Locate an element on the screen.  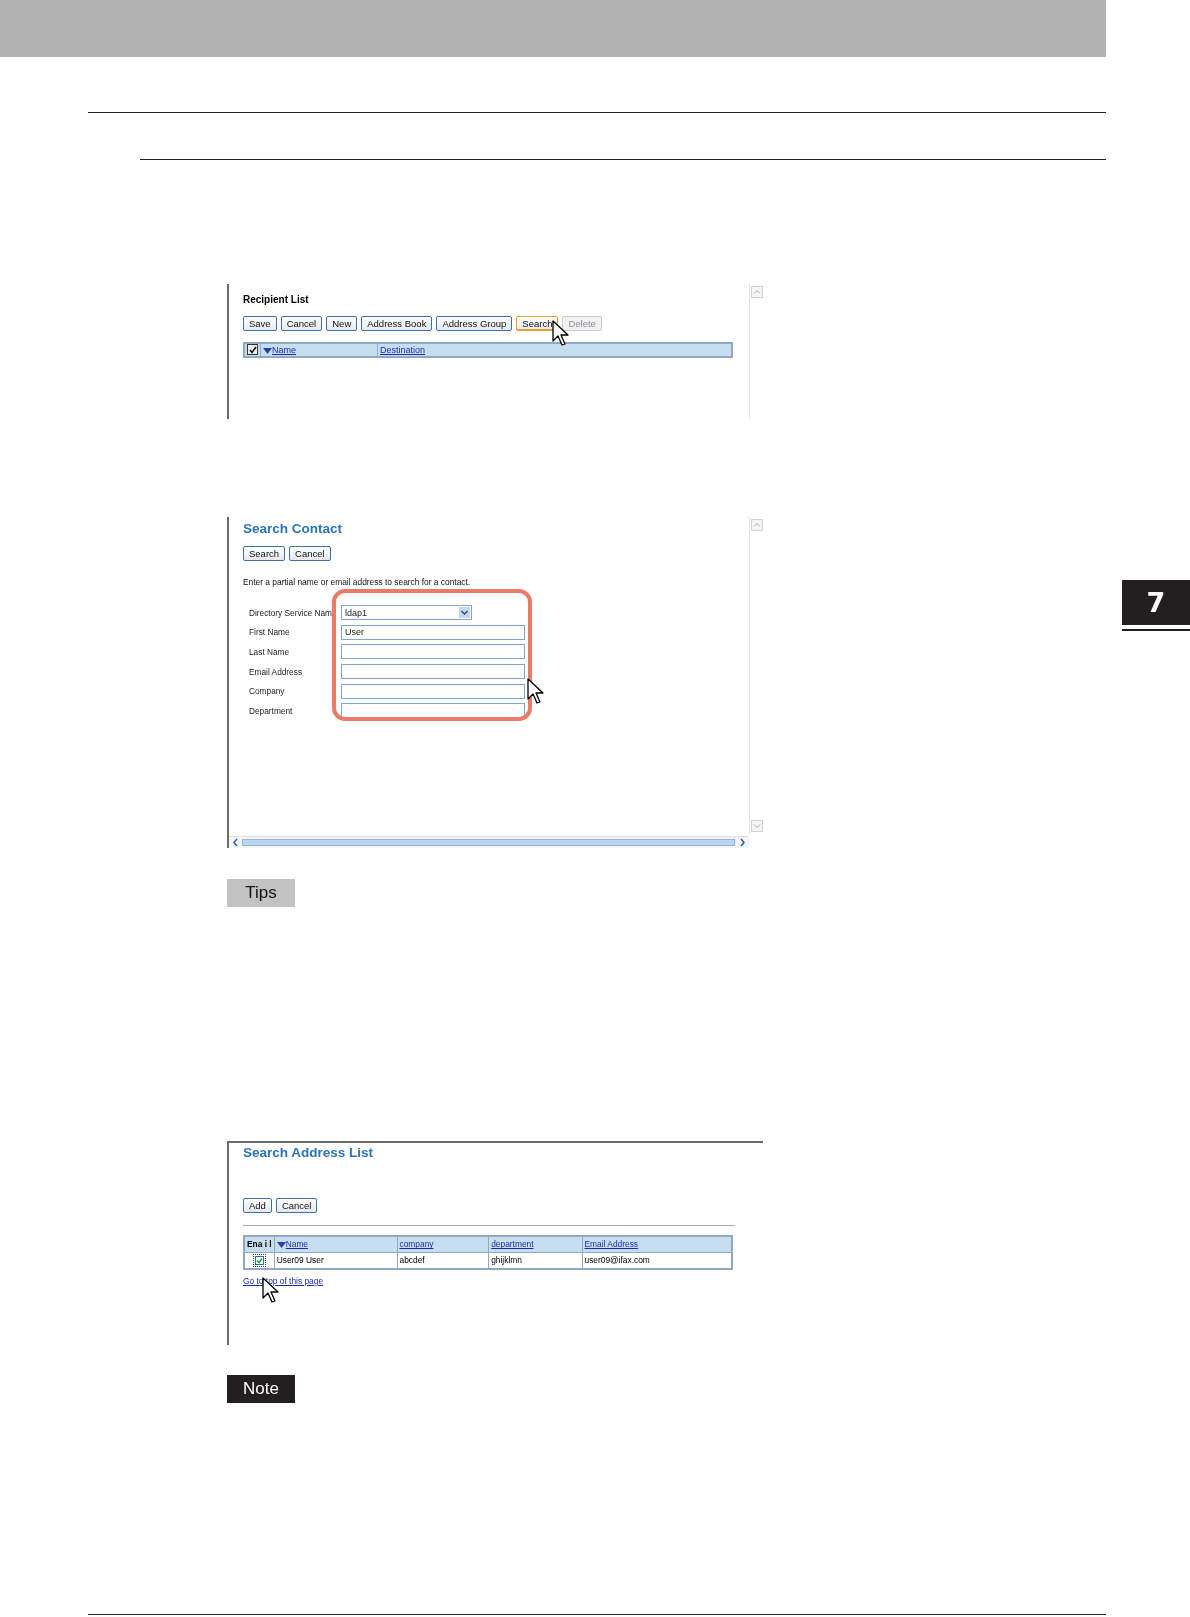
tips-label: Tips is located at coordinates (261, 893).